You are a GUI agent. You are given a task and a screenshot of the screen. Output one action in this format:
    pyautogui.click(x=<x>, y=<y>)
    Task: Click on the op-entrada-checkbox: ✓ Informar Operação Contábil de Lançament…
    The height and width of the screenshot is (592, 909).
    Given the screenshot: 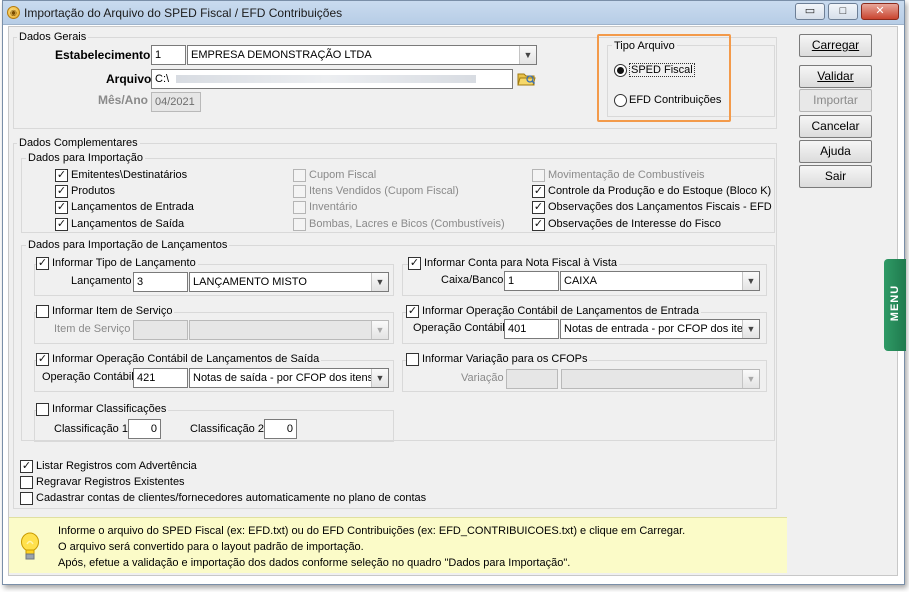 What is the action you would take?
    pyautogui.click(x=553, y=312)
    